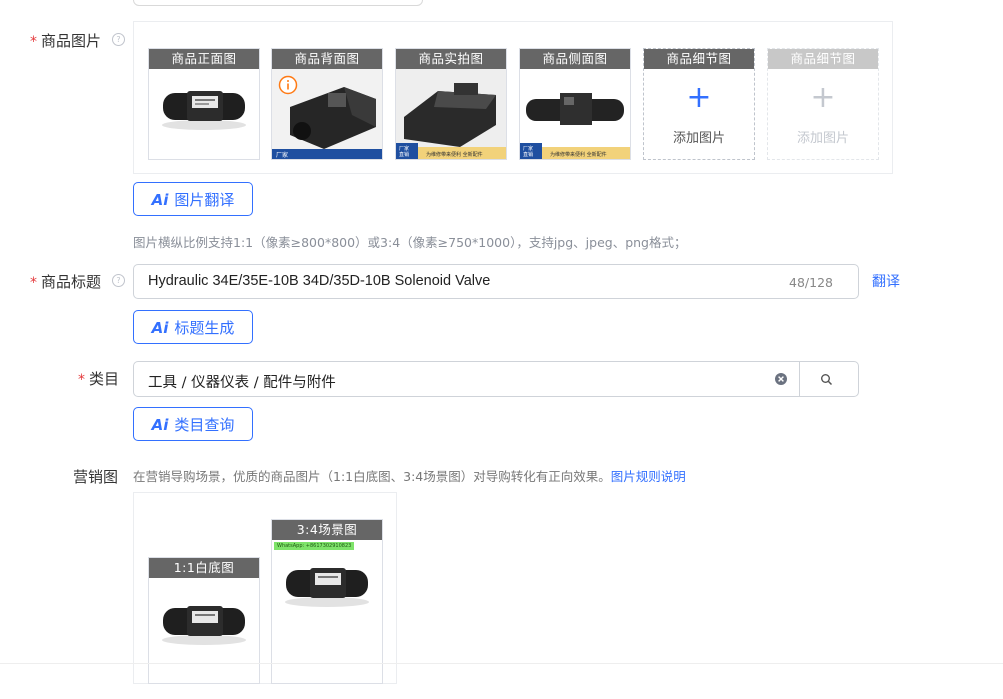 The image size is (1003, 699). Describe the element at coordinates (886, 281) in the screenshot. I see `translate-link: 翻译` at that location.